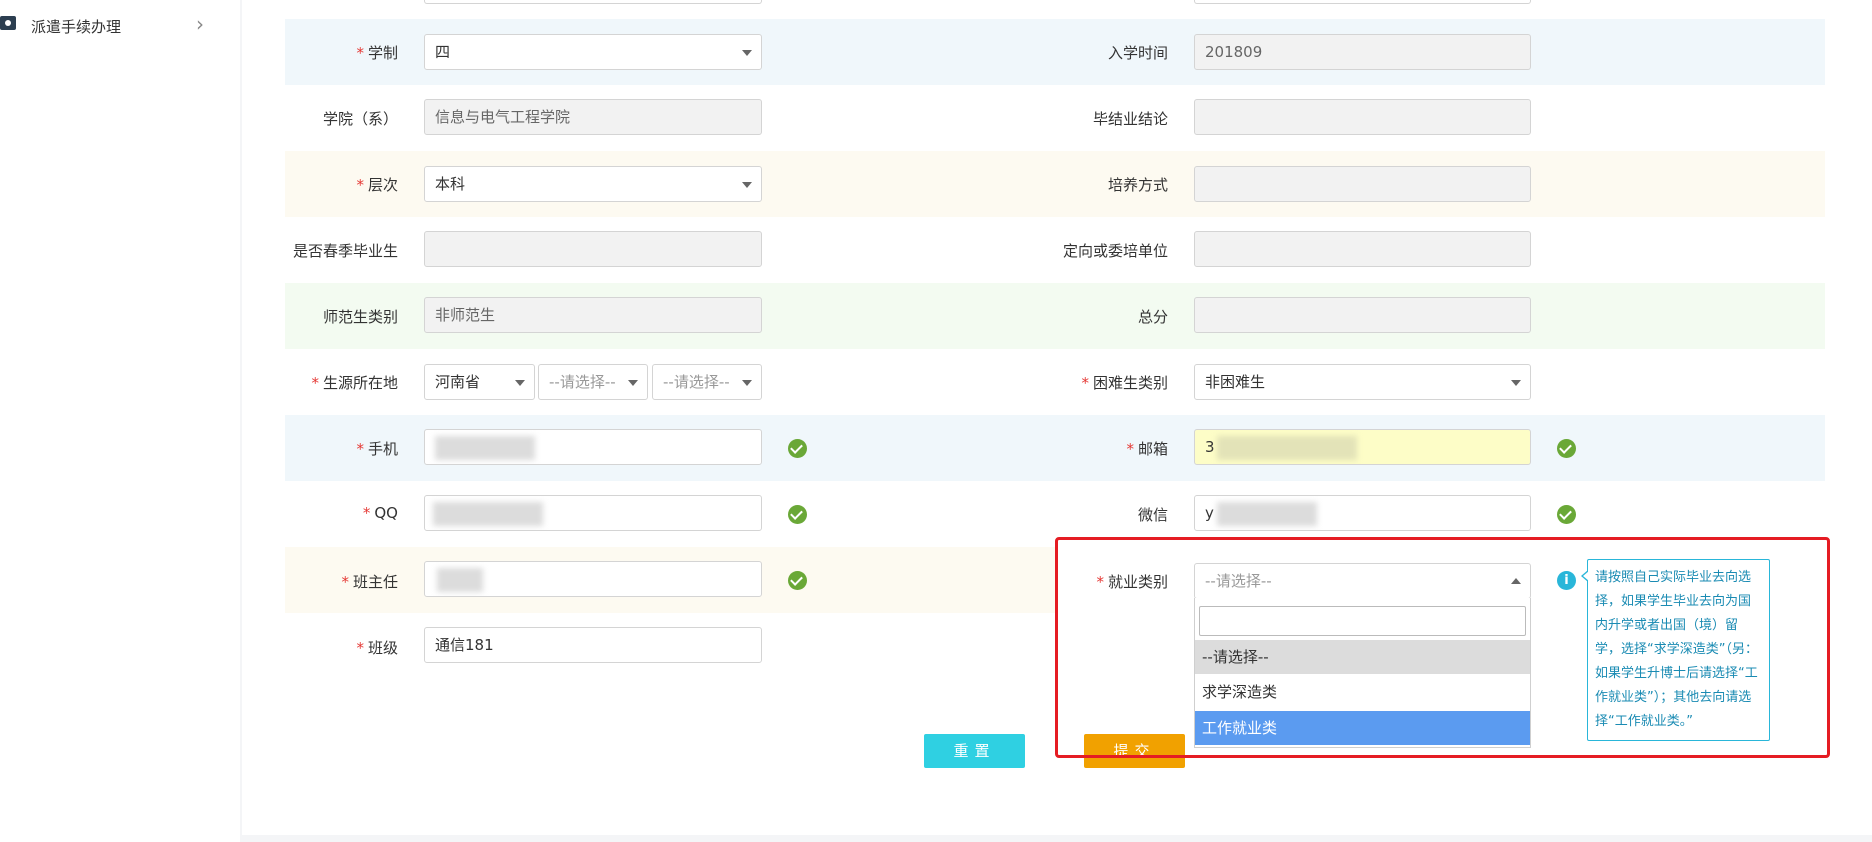 This screenshot has width=1872, height=842. What do you see at coordinates (1137, 53) in the screenshot?
I see `ruxue-label: 入学时间` at bounding box center [1137, 53].